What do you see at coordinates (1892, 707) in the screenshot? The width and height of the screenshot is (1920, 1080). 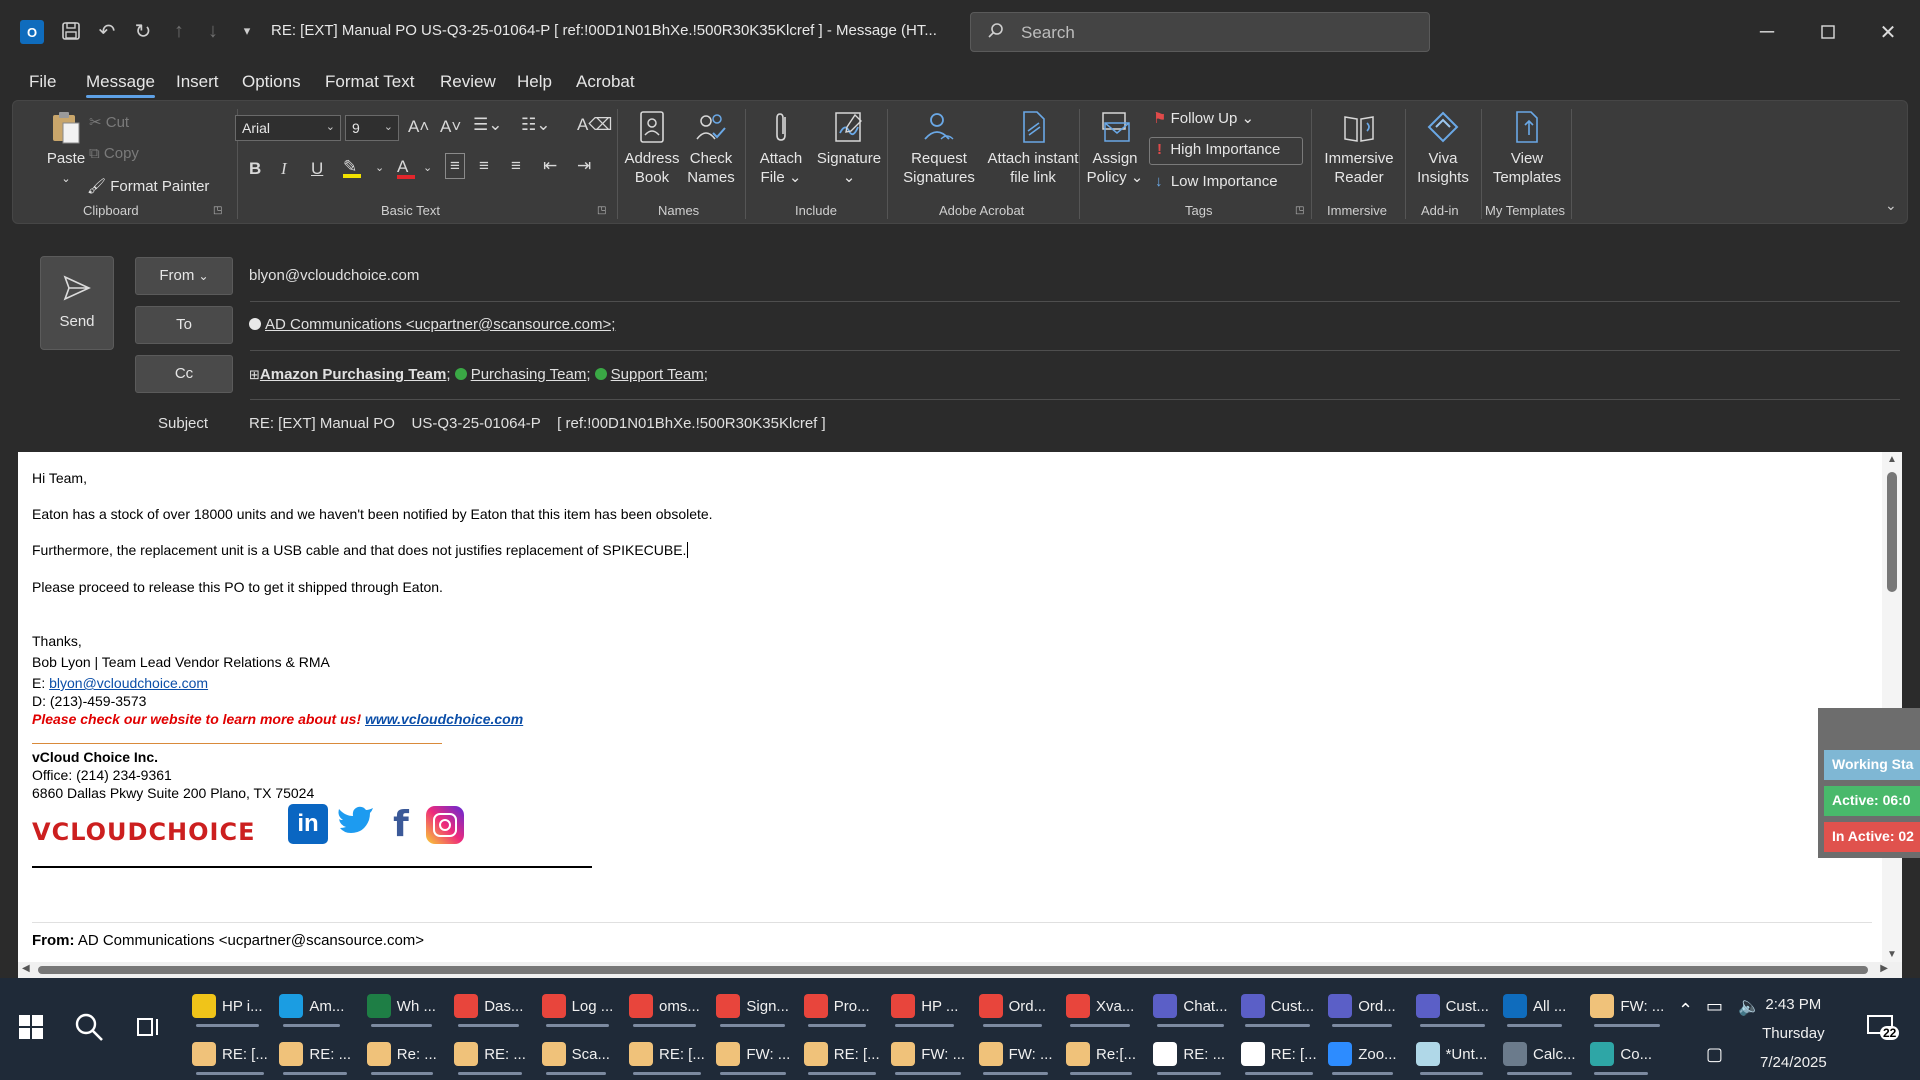 I see `vertical-scrollbar: ▲ ▼` at bounding box center [1892, 707].